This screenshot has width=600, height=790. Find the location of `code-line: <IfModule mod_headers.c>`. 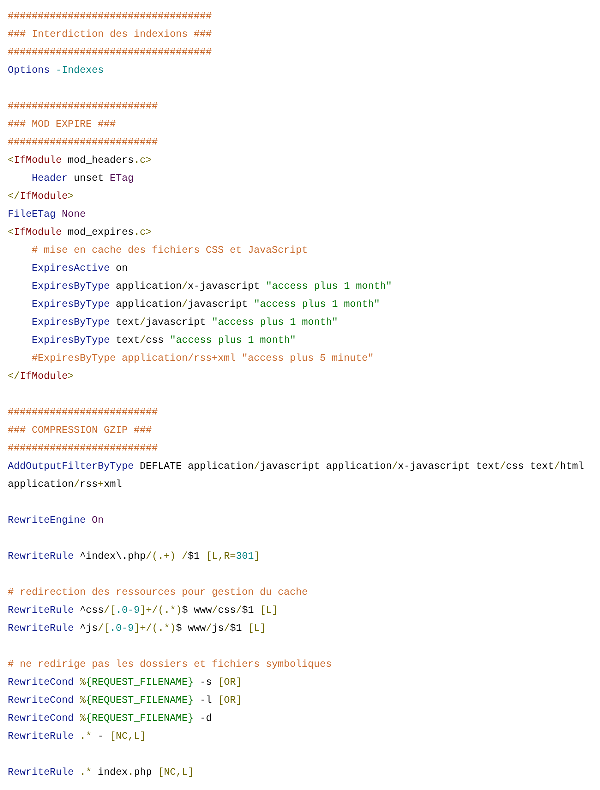

code-line: <IfModule mod_headers.c> is located at coordinates (80, 161).